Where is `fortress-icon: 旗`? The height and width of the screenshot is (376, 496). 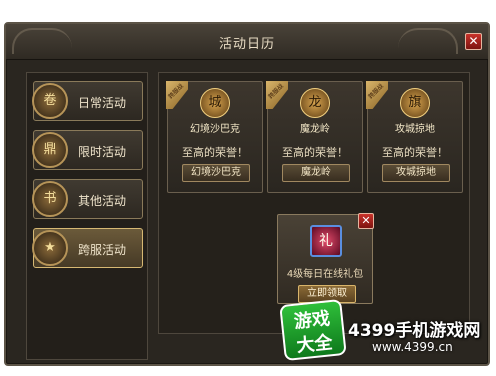
fortress-icon: 旗 is located at coordinates (415, 103).